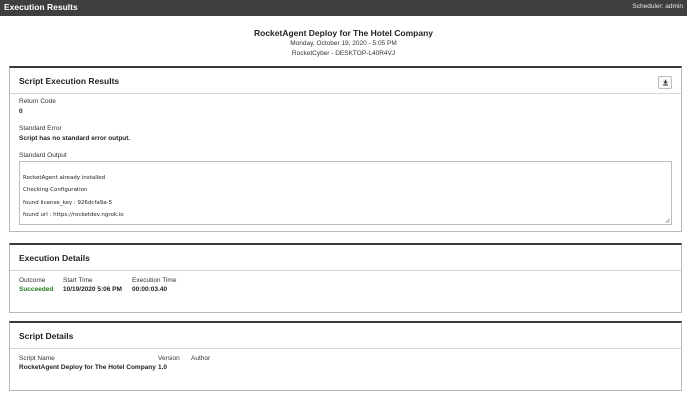 The image size is (687, 400). Describe the element at coordinates (343, 8) in the screenshot. I see `top-bar: Execution Results Scheduler: admin` at that location.